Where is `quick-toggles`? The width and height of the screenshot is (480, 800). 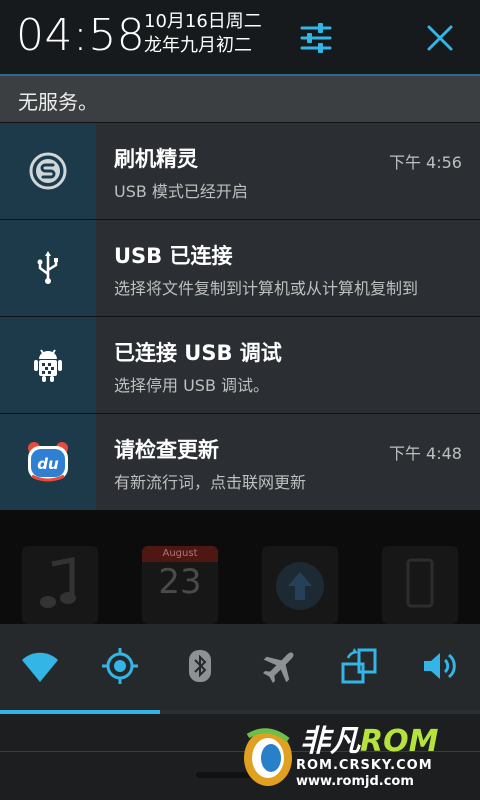
quick-toggles is located at coordinates (240, 668).